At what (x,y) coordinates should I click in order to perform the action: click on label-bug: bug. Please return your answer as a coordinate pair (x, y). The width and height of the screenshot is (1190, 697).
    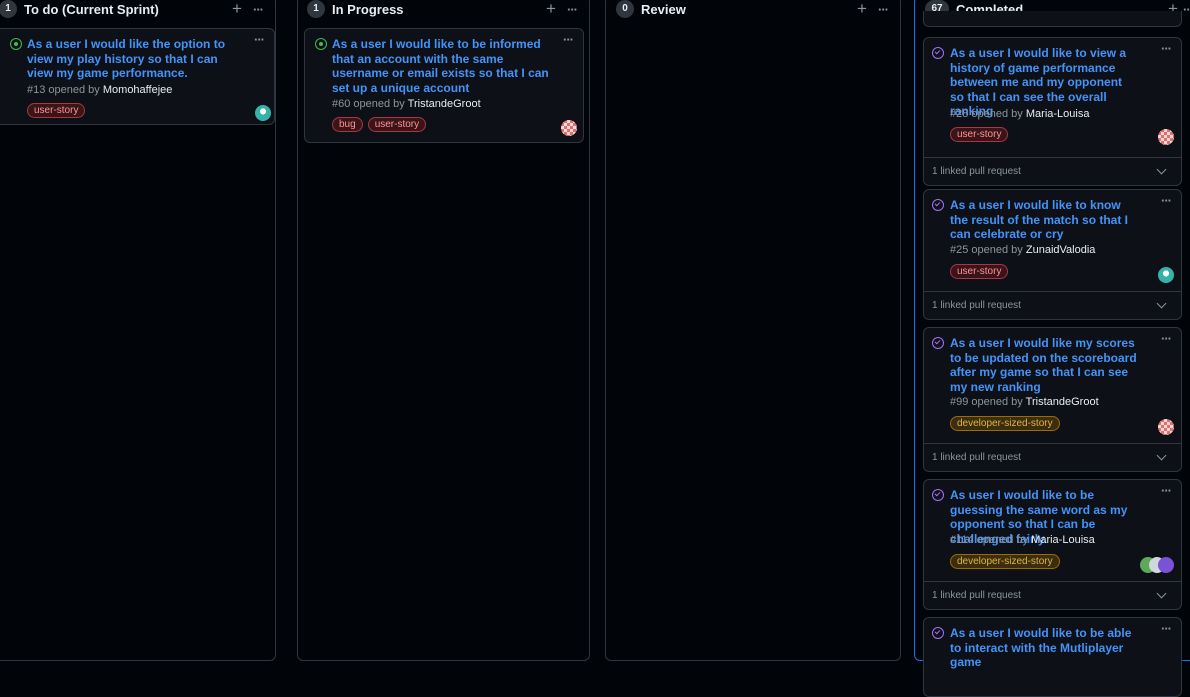
    Looking at the image, I should click on (347, 124).